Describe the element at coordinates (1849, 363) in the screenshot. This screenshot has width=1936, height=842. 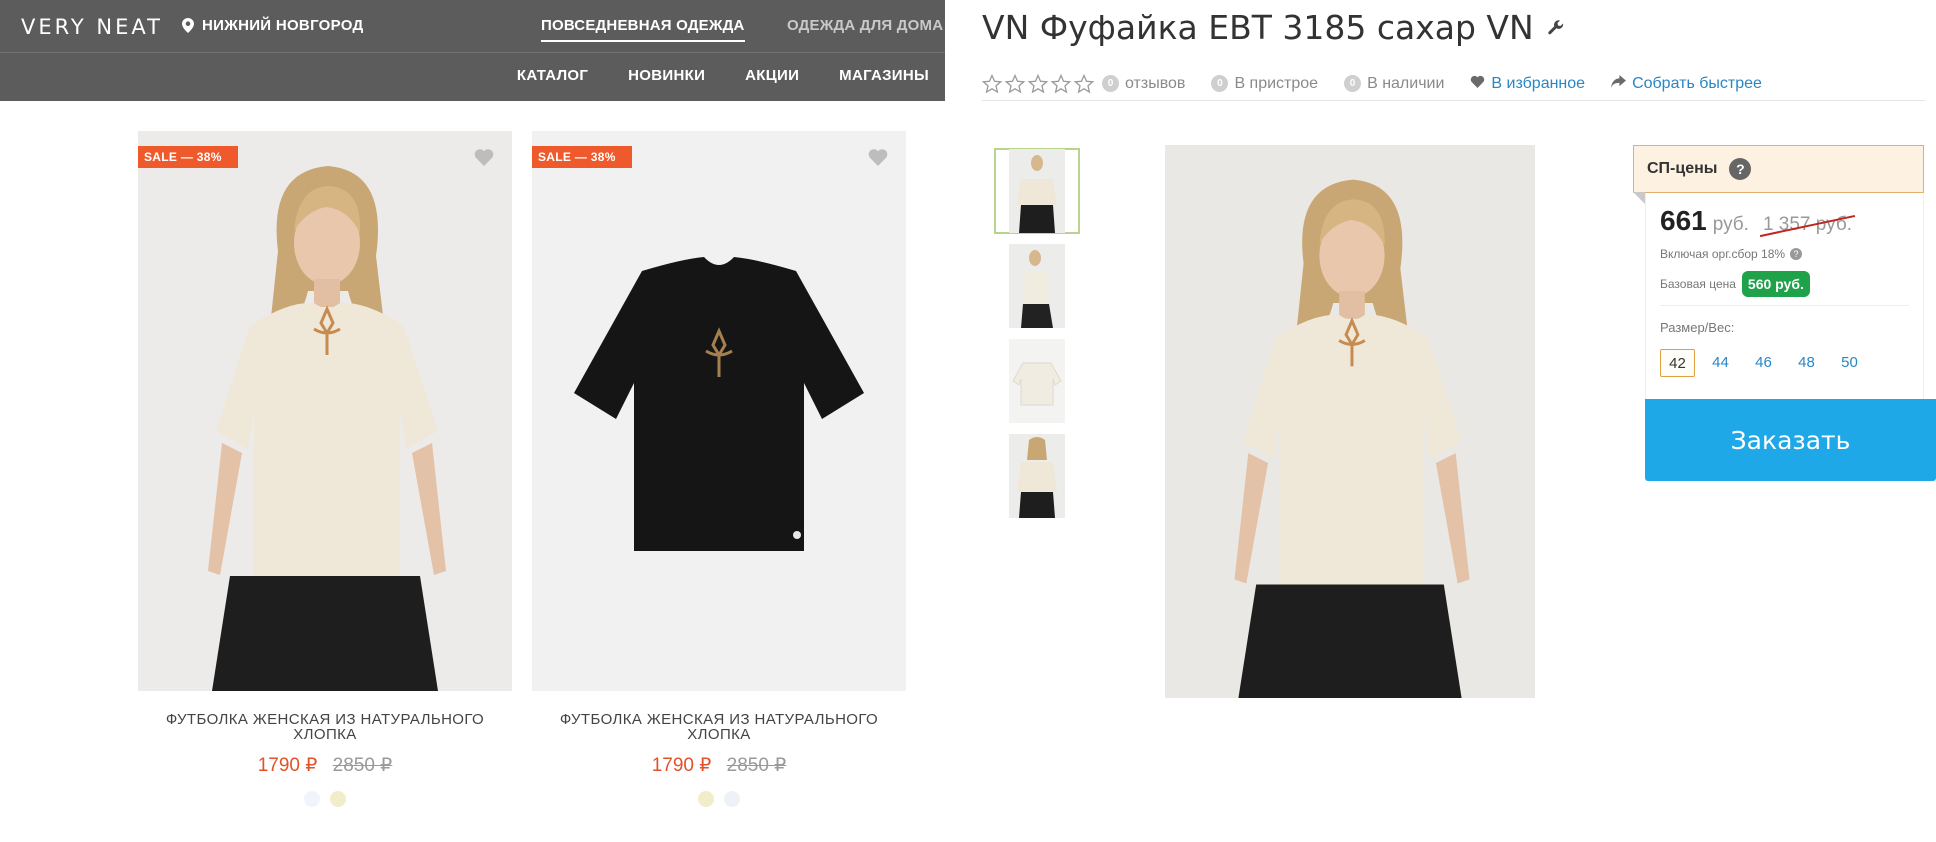
I see `size-option-50: 50` at that location.